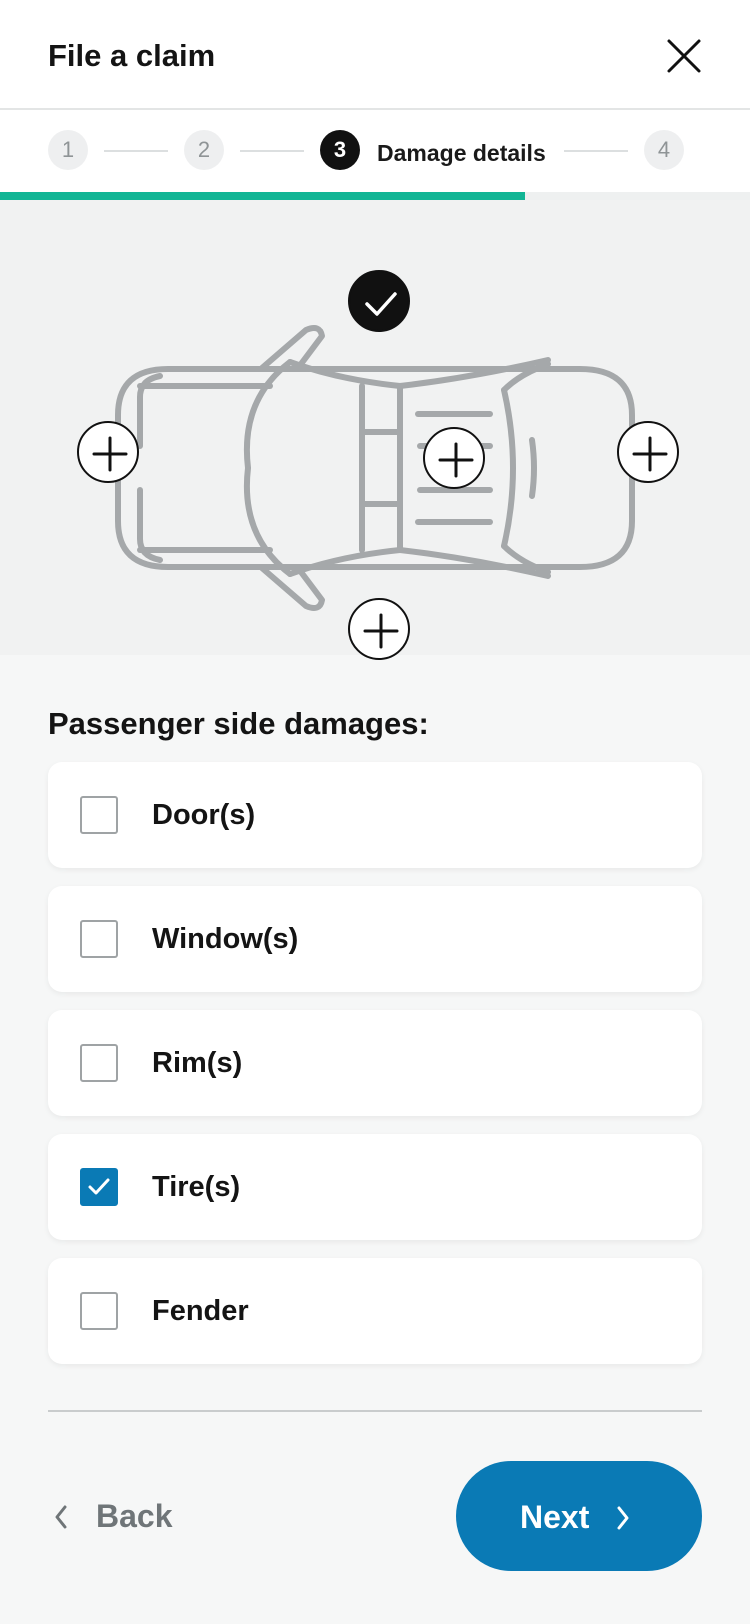 The image size is (750, 1624). What do you see at coordinates (197, 1063) in the screenshot?
I see `option-label: Rim(s)` at bounding box center [197, 1063].